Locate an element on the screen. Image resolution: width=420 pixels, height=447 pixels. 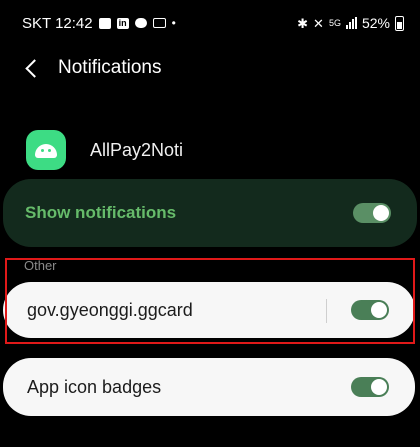
page-title: Notifications is located at coordinates (110, 67).